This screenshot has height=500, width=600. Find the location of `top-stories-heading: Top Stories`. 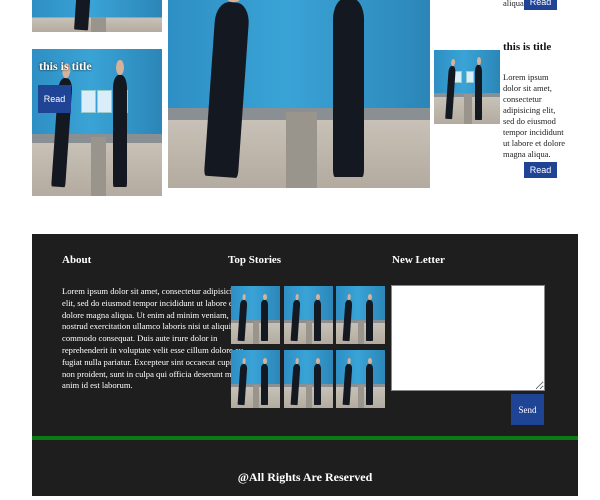

top-stories-heading: Top Stories is located at coordinates (255, 260).